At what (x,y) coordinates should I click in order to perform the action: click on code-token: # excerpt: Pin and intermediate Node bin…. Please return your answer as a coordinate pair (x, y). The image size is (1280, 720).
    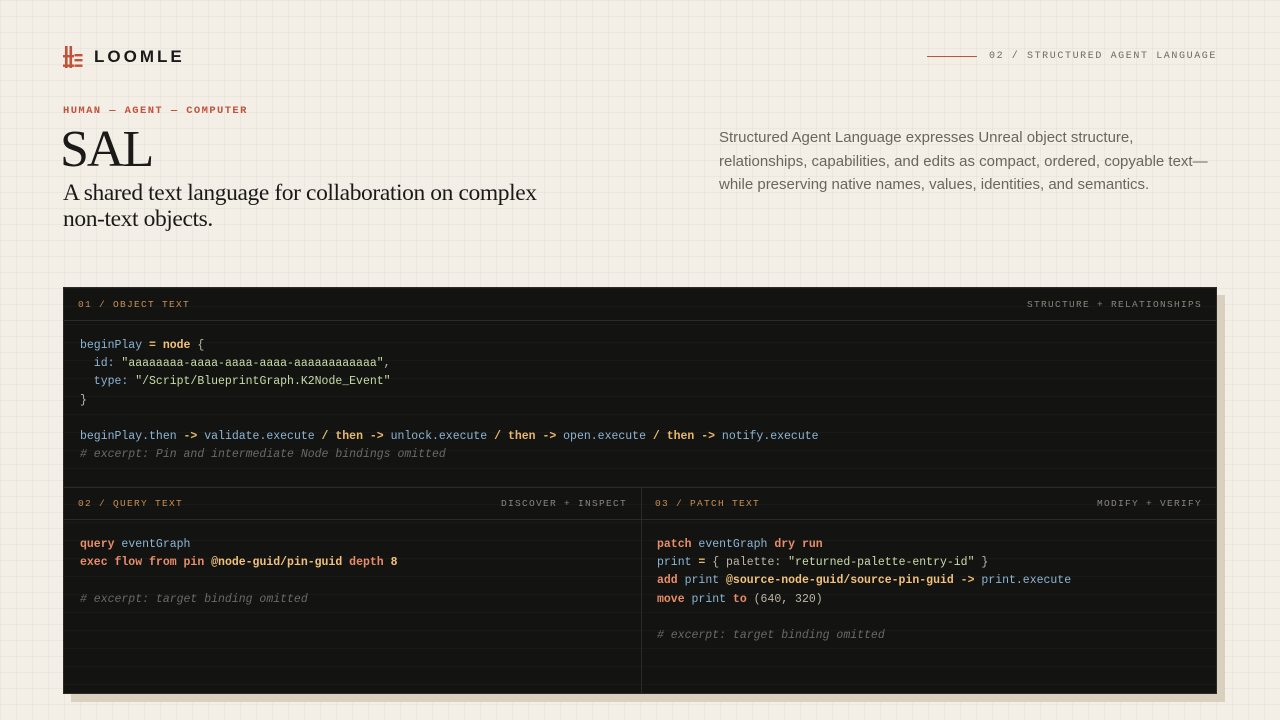
    Looking at the image, I should click on (263, 455).